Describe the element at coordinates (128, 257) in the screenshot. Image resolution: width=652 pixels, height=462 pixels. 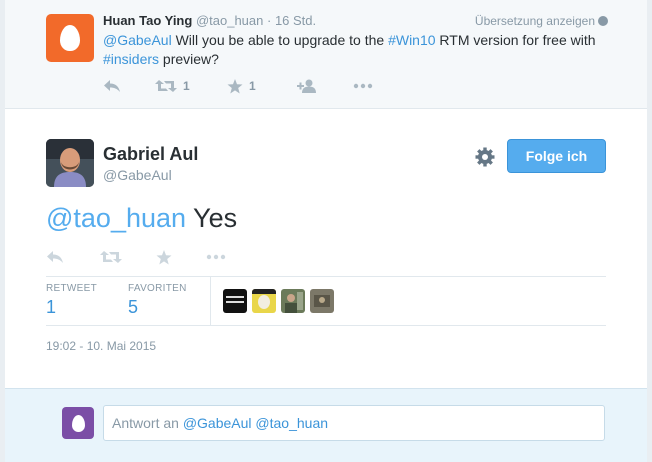
I see `retweet-button` at that location.